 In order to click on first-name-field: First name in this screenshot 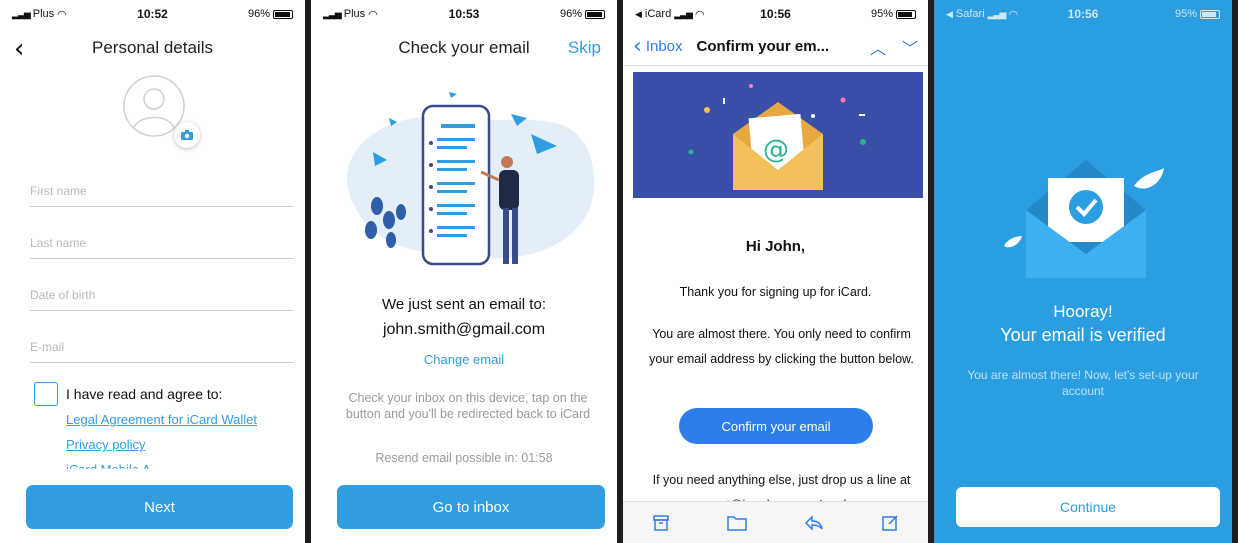, I will do `click(161, 195)`.